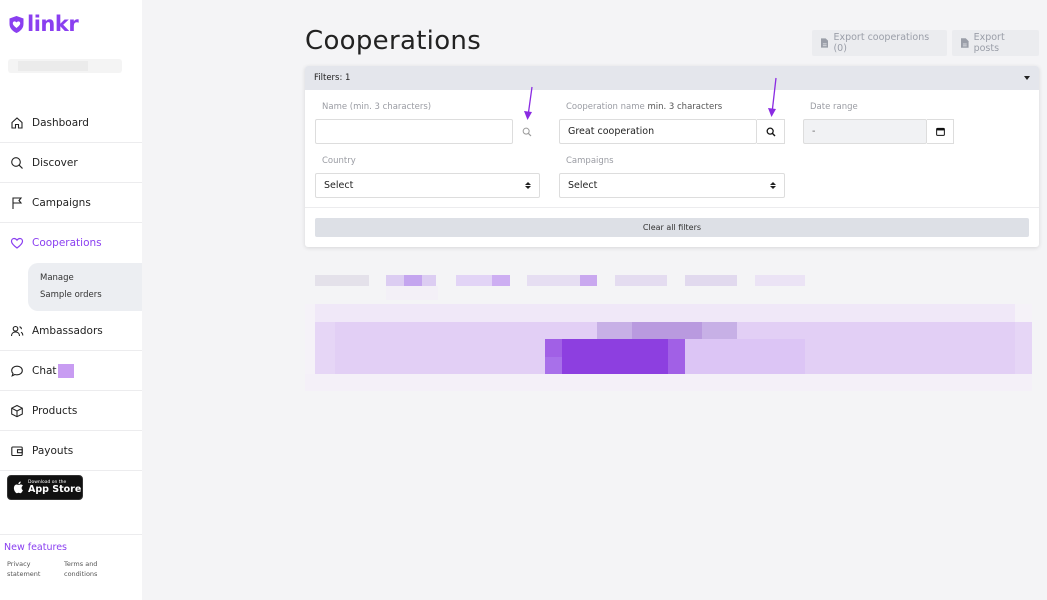 The width and height of the screenshot is (1047, 600). What do you see at coordinates (989, 43) in the screenshot?
I see `export-posts-label: Export posts` at bounding box center [989, 43].